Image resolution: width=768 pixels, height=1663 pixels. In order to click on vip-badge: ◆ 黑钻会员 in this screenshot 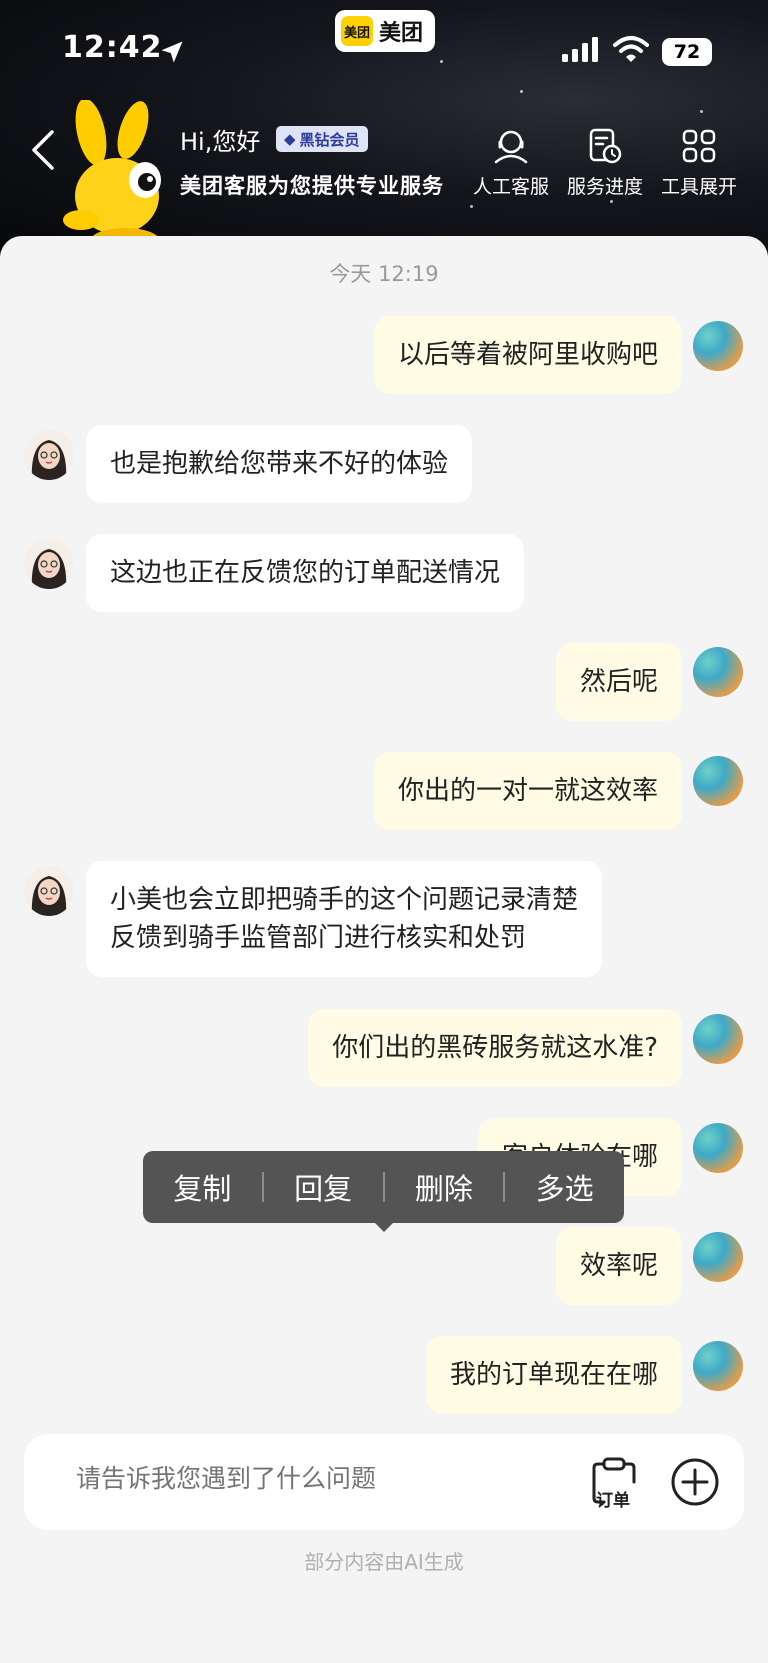, I will do `click(322, 139)`.